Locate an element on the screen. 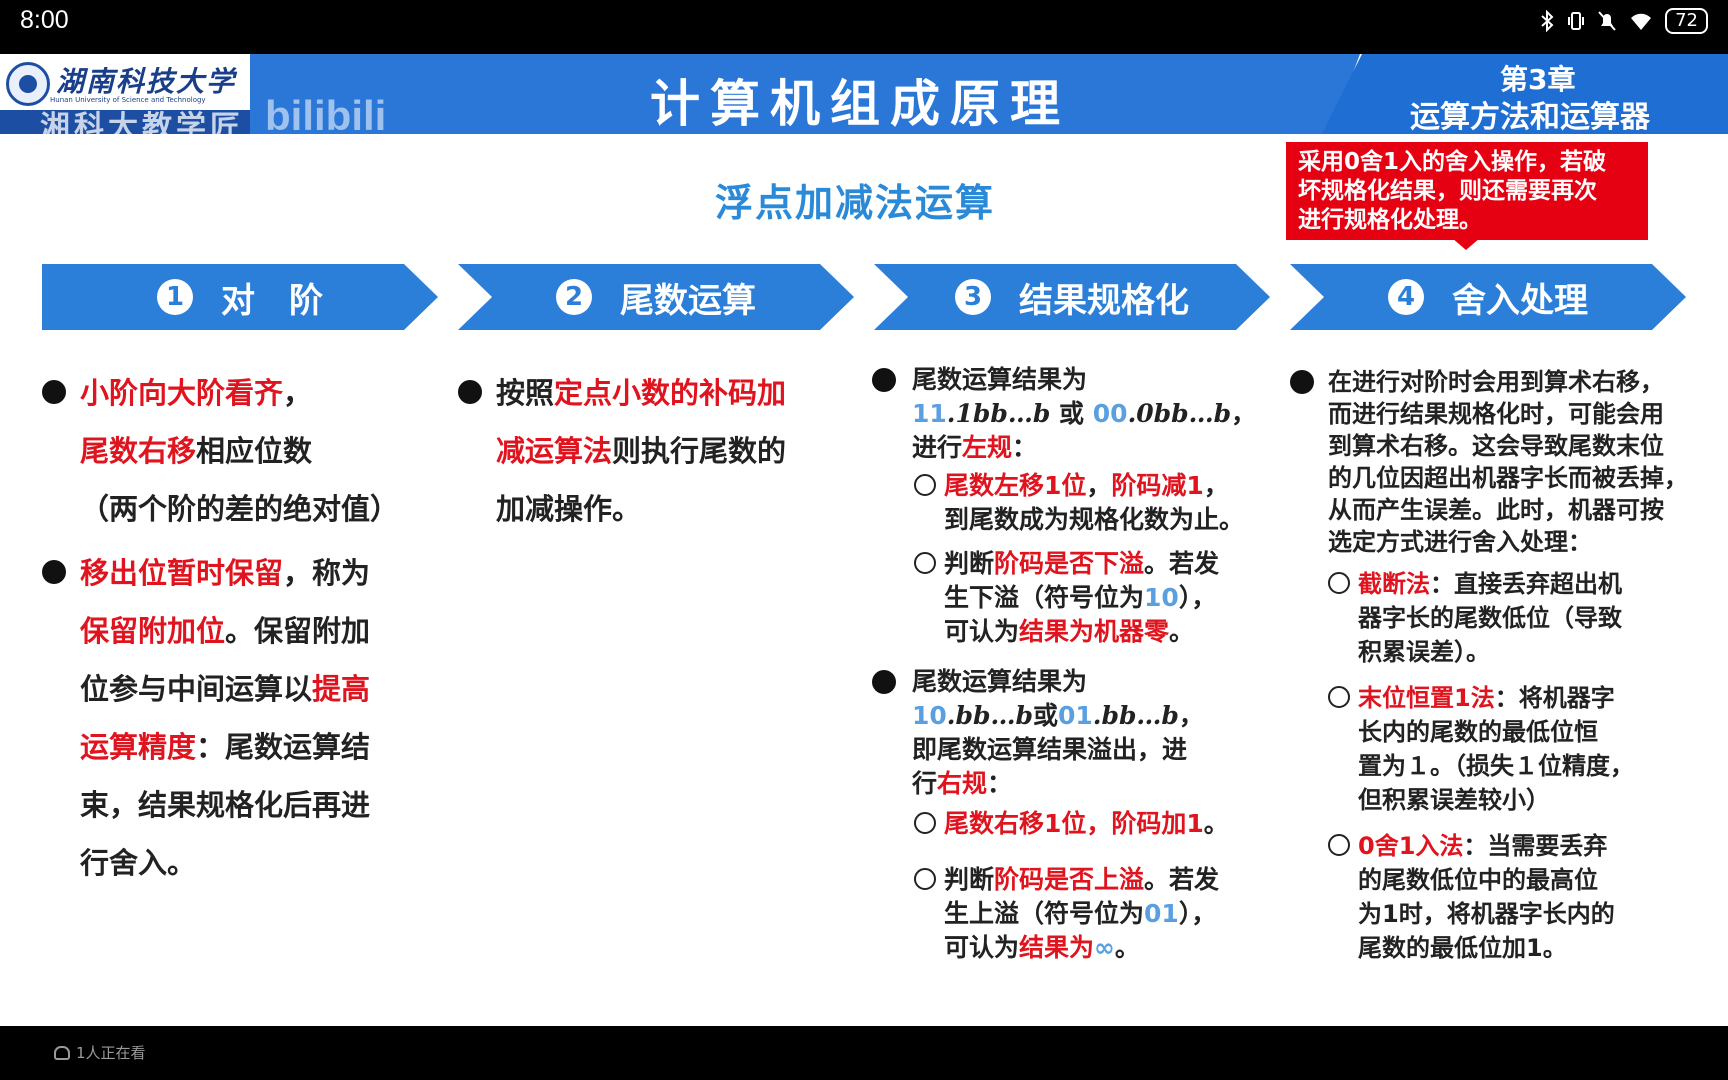 This screenshot has width=1728, height=1080. text-line: 但积累误差较小） is located at coordinates (1454, 800).